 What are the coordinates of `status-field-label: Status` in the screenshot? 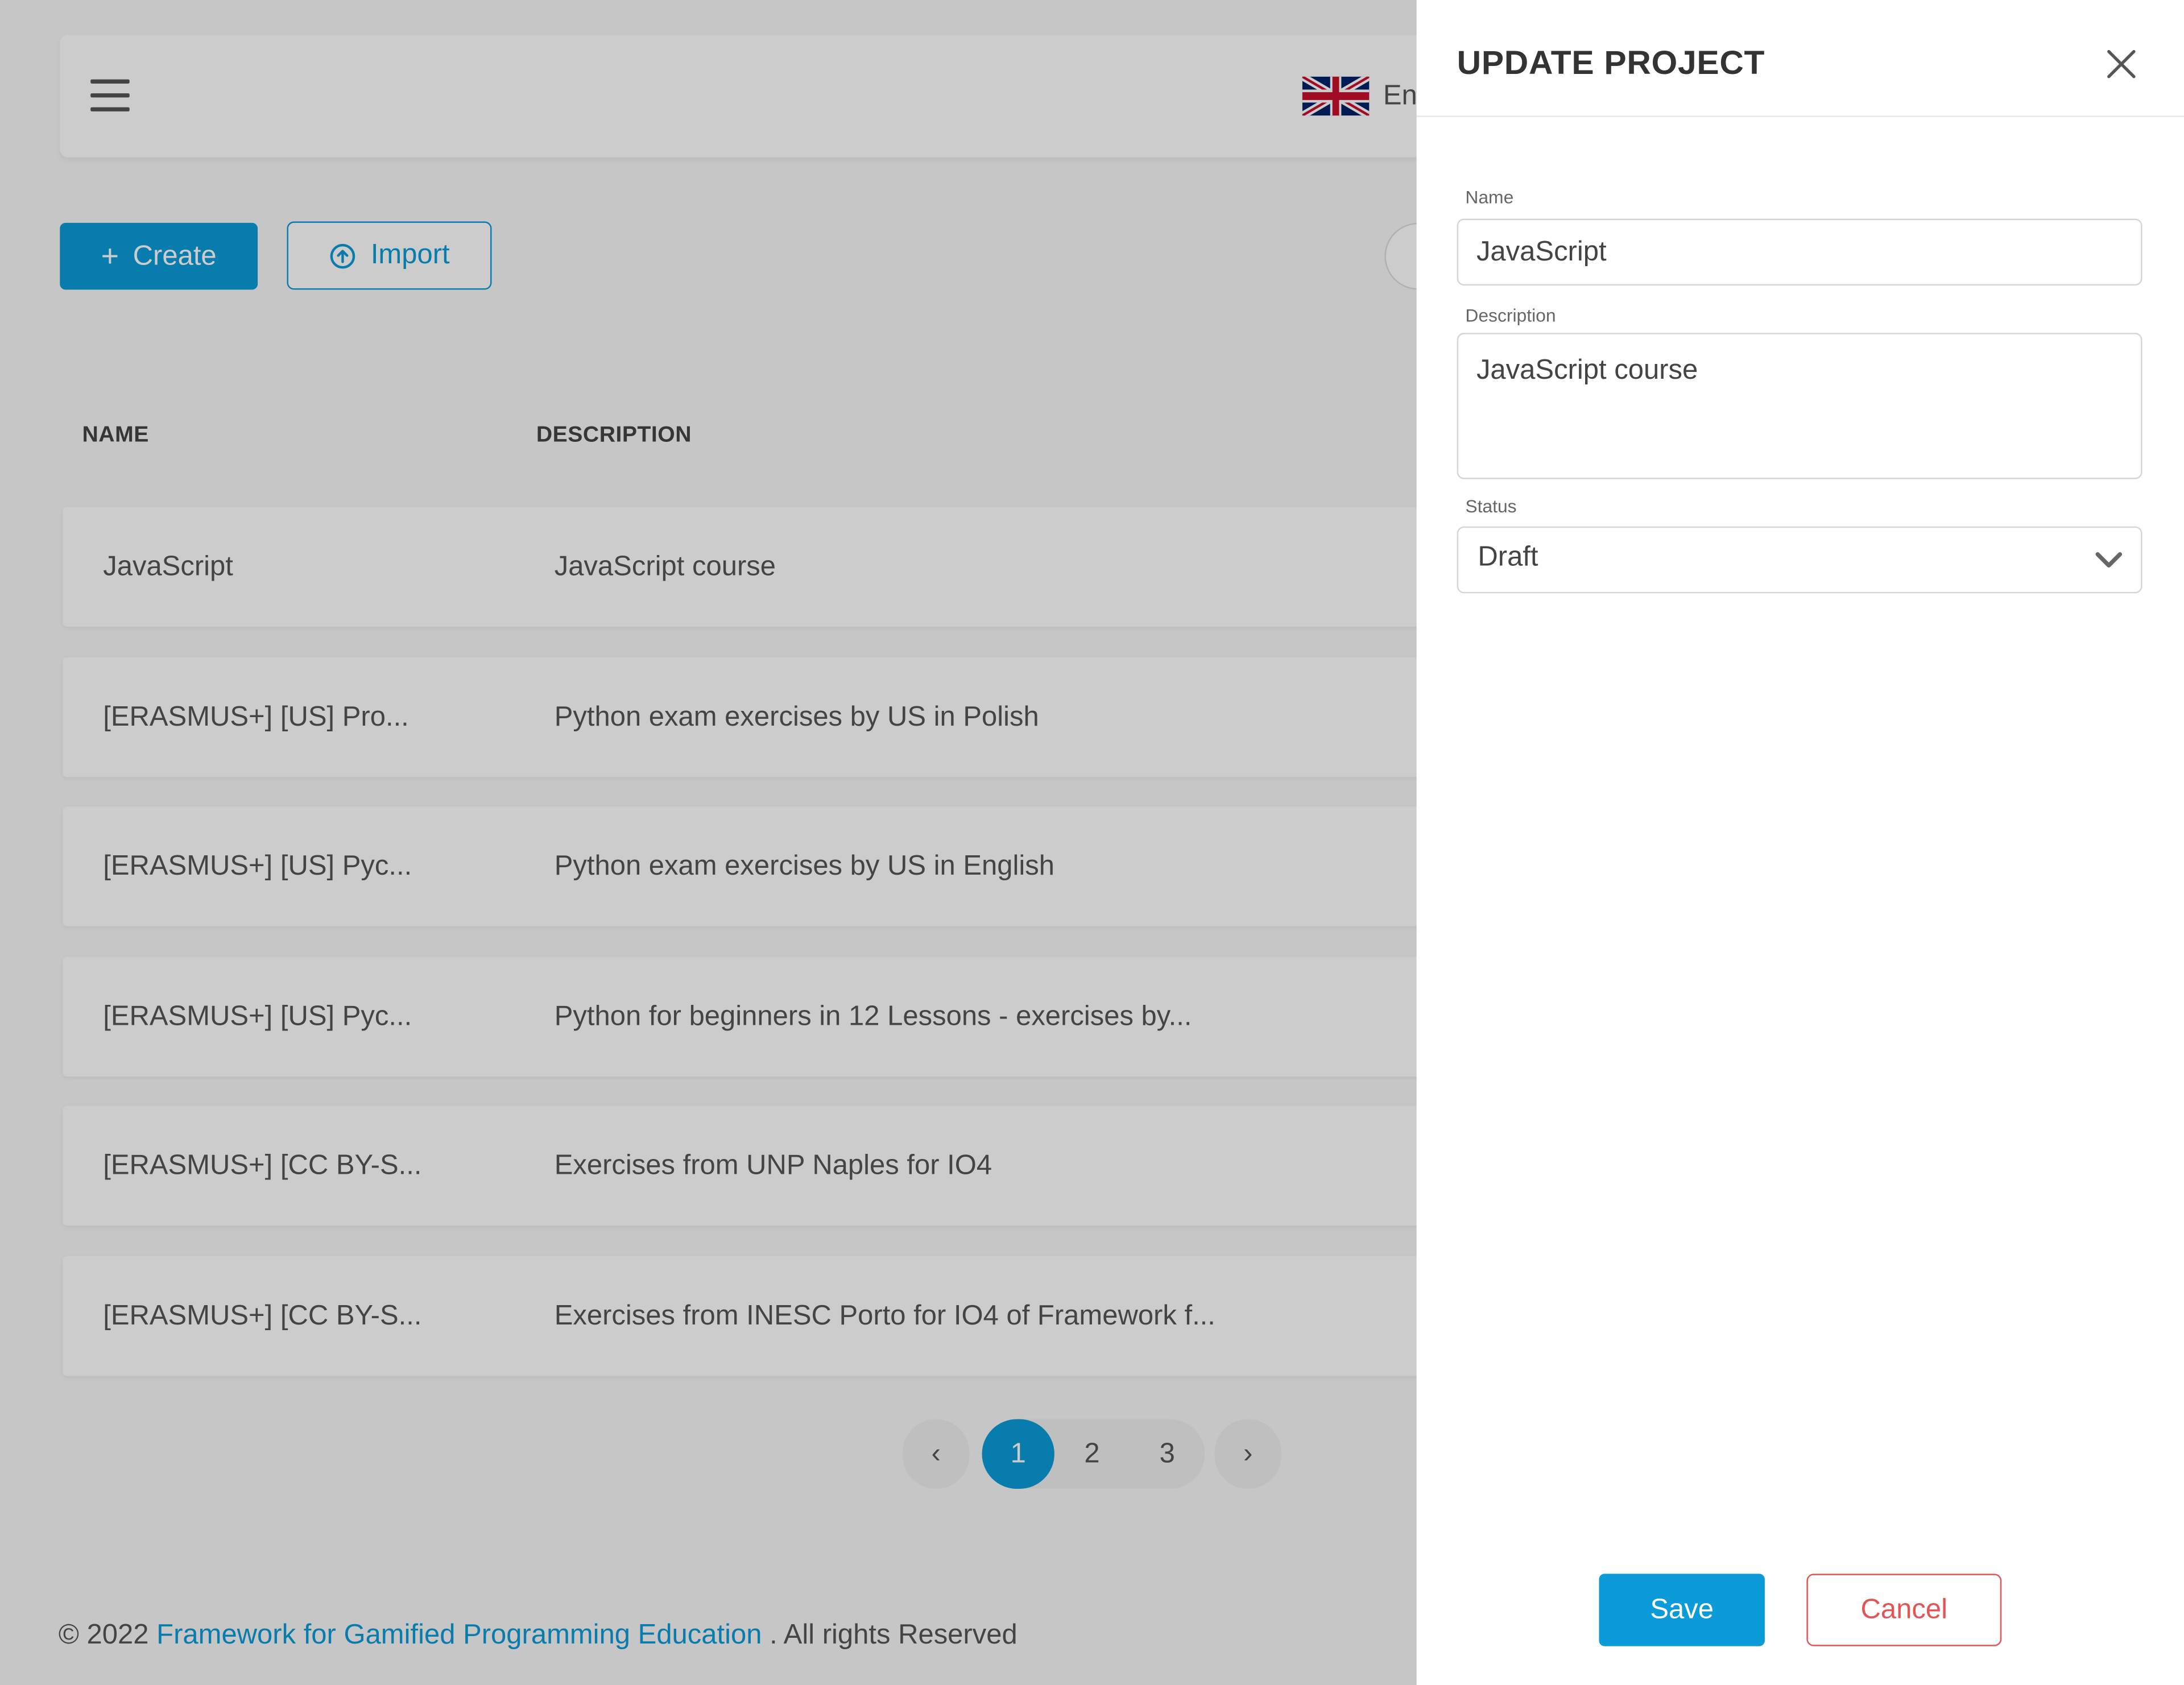 It's located at (1491, 506).